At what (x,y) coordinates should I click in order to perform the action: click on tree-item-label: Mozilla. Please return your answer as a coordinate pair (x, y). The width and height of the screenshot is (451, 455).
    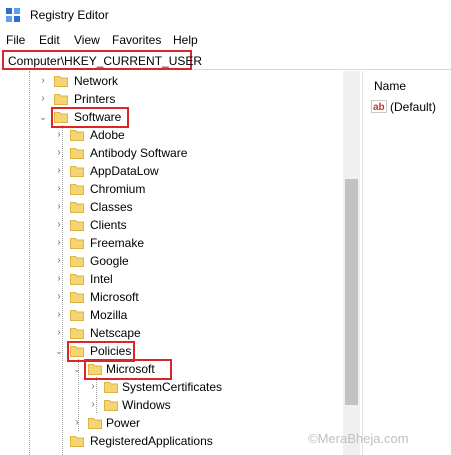
    Looking at the image, I should click on (109, 315).